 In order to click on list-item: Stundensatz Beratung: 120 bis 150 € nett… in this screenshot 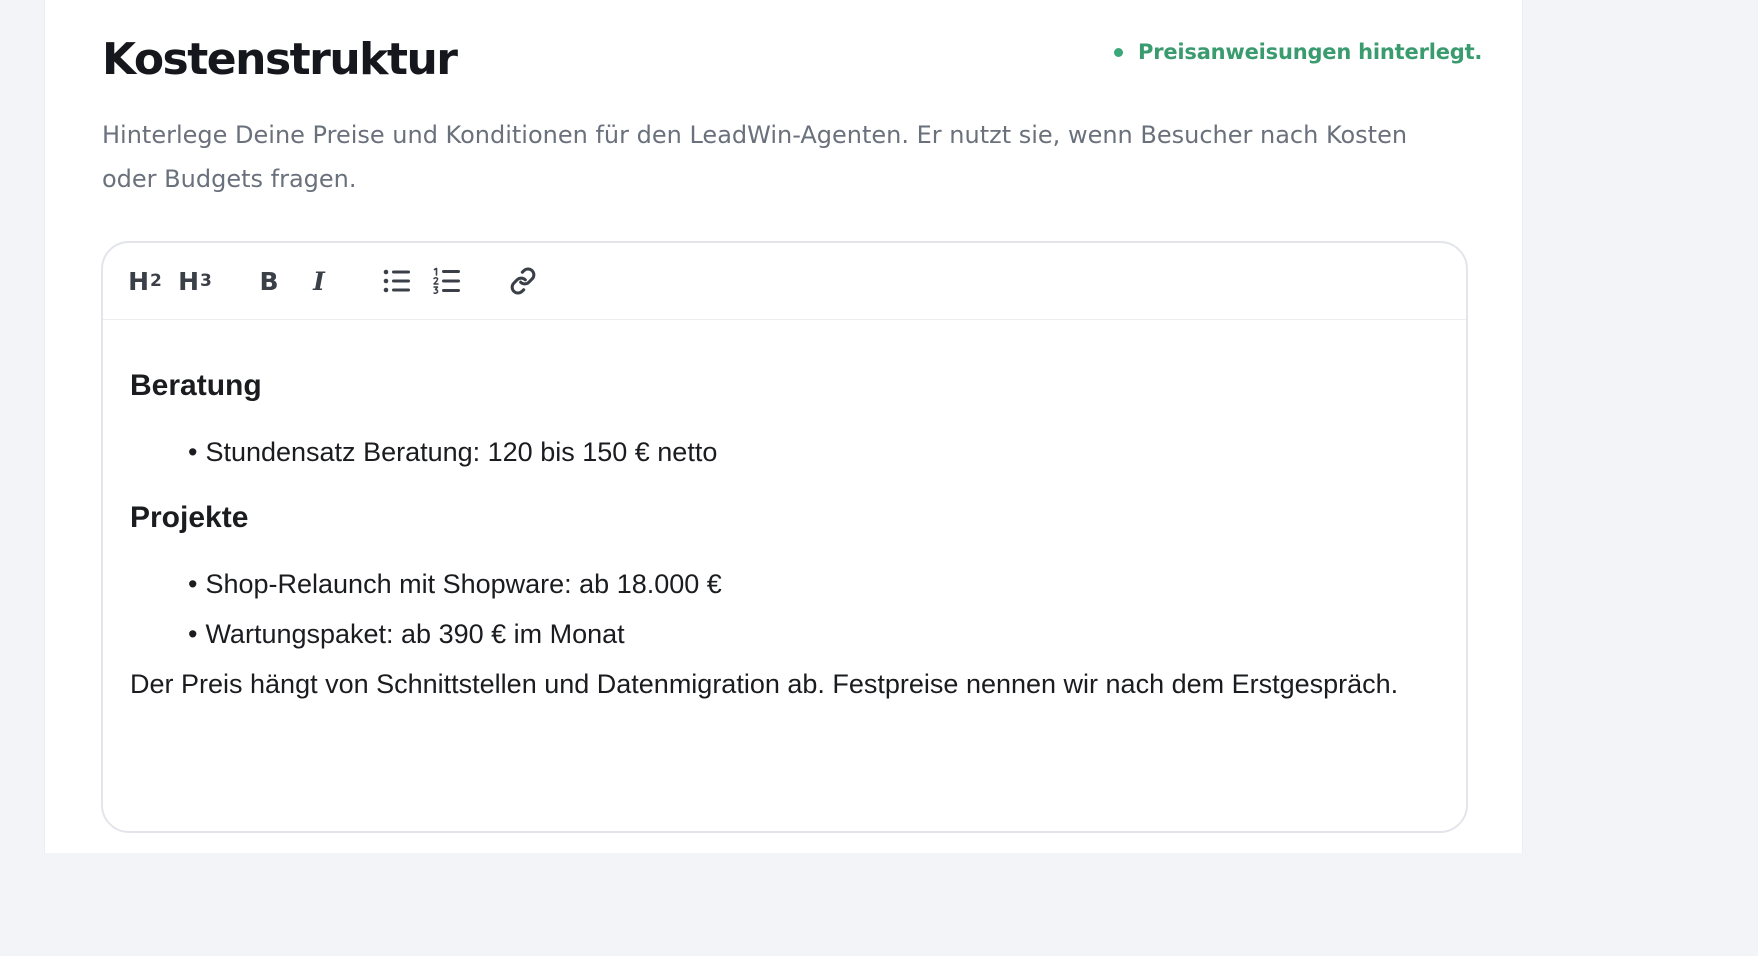, I will do `click(780, 452)`.